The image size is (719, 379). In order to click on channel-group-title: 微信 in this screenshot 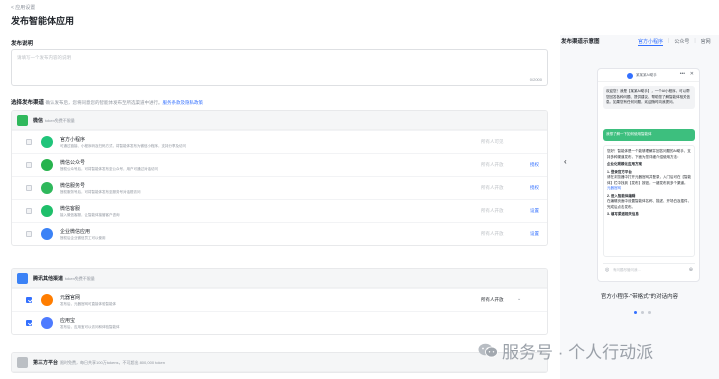, I will do `click(38, 121)`.